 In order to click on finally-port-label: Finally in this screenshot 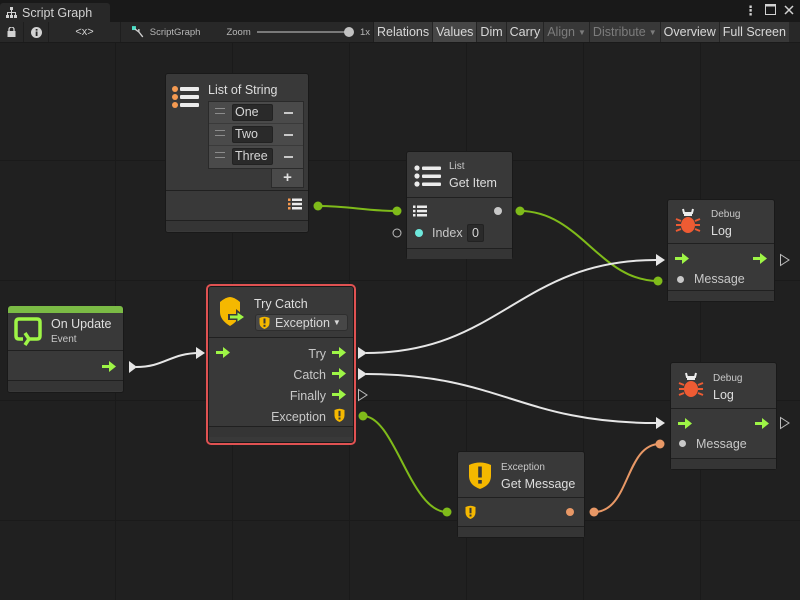, I will do `click(307, 396)`.